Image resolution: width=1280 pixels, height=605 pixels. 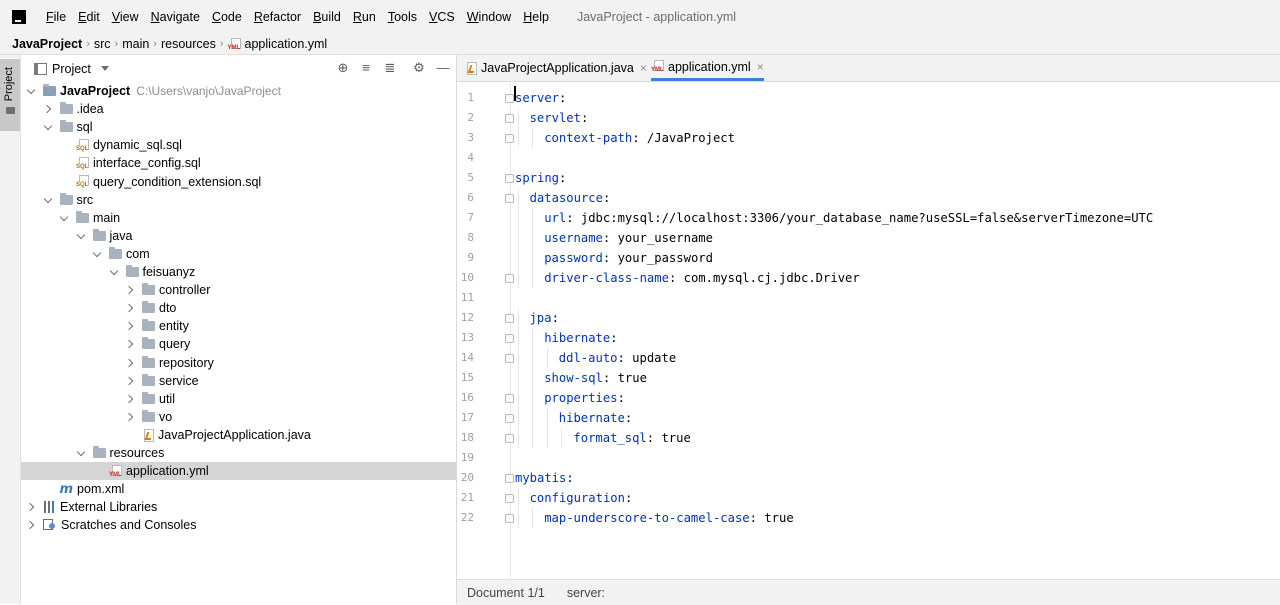 What do you see at coordinates (556, 68) in the screenshot?
I see `editor-tab: JavaProjectApplication.java ×` at bounding box center [556, 68].